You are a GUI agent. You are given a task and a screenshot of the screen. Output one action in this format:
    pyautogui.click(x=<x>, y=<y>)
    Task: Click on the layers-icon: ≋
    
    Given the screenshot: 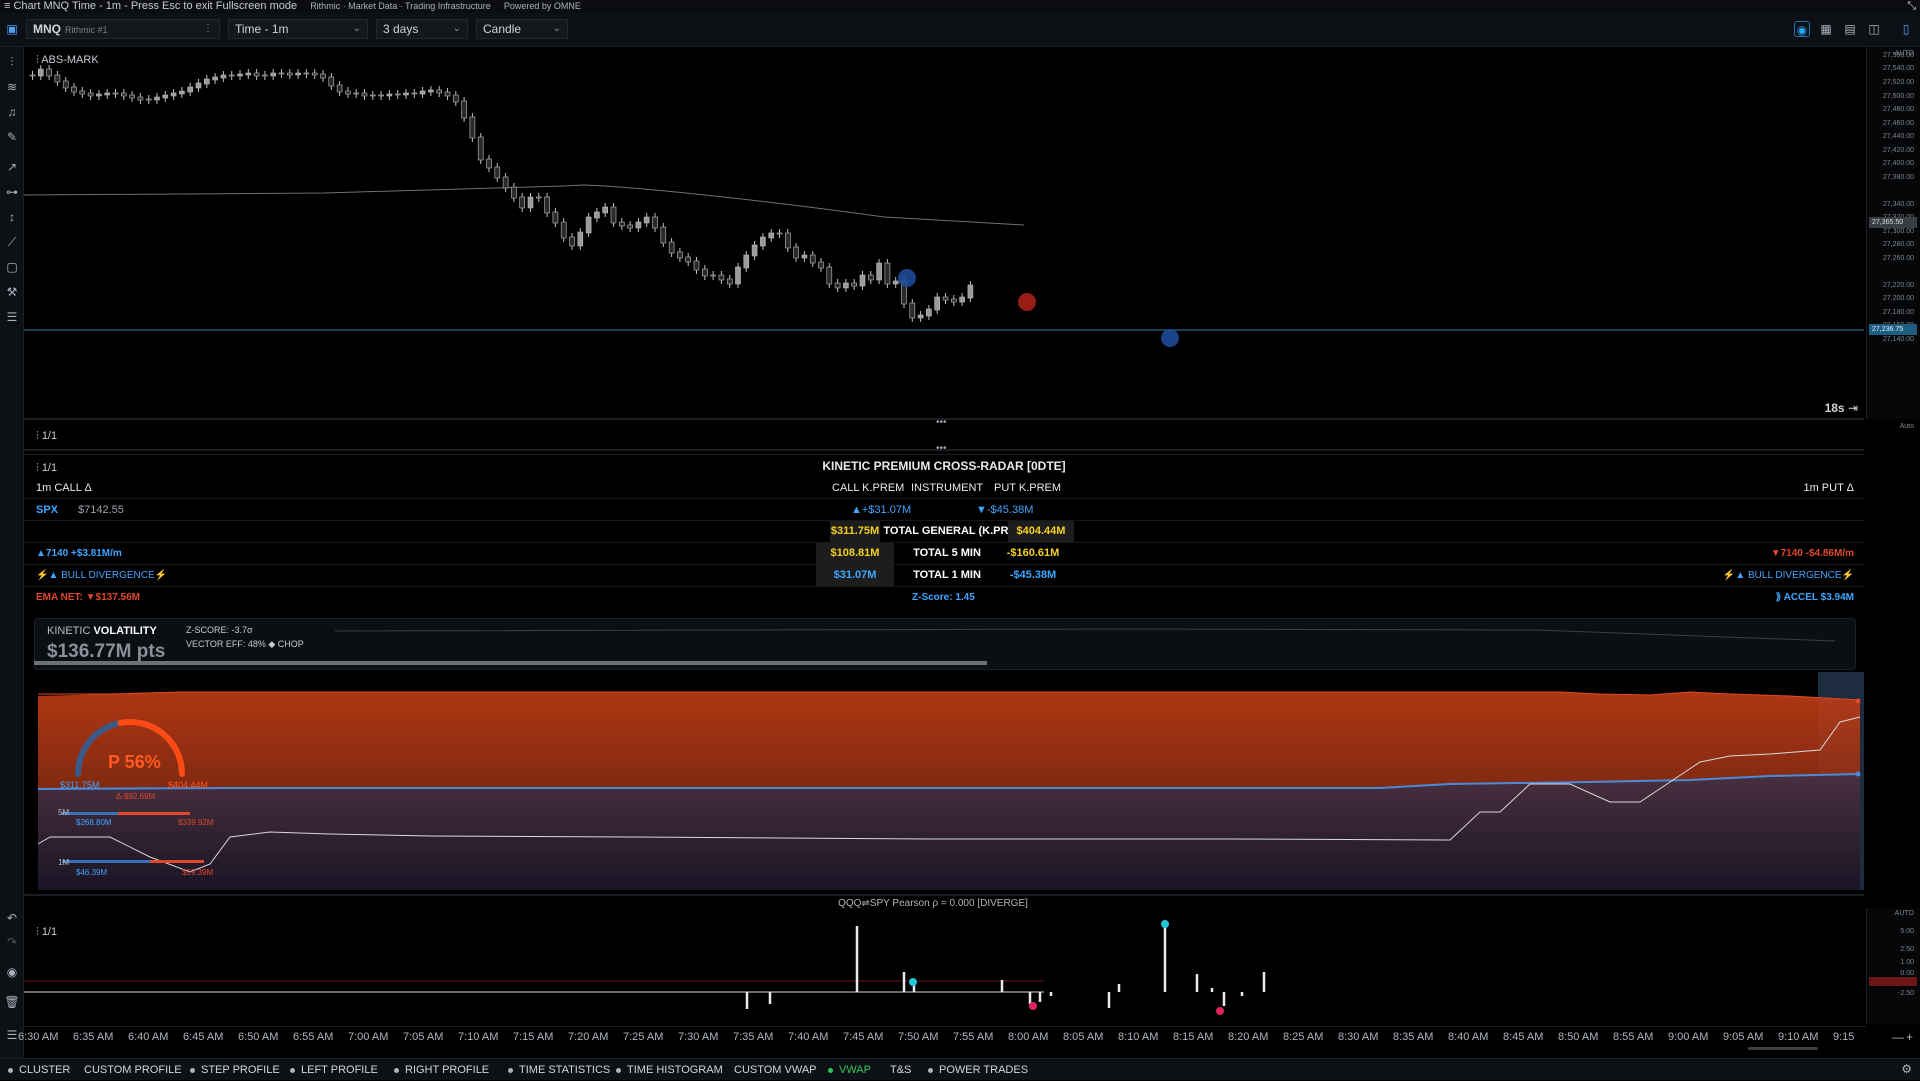 What is the action you would take?
    pyautogui.click(x=12, y=87)
    